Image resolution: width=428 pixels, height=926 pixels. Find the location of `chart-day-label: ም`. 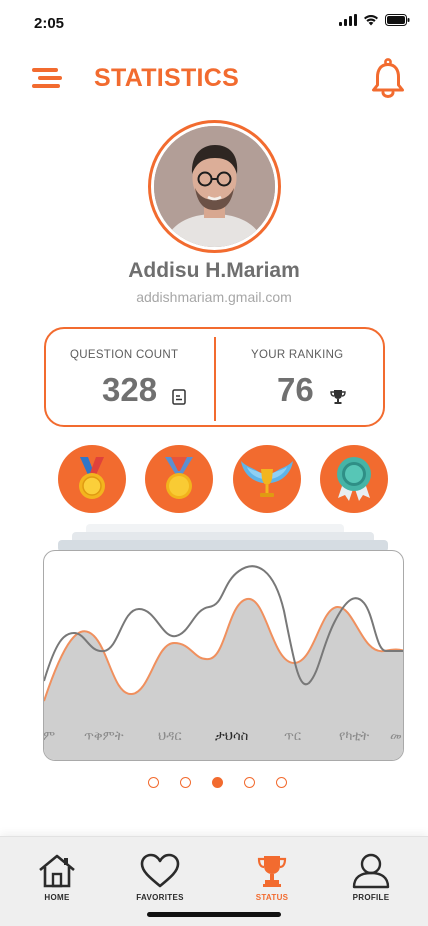

chart-day-label: ም is located at coordinates (49, 736).